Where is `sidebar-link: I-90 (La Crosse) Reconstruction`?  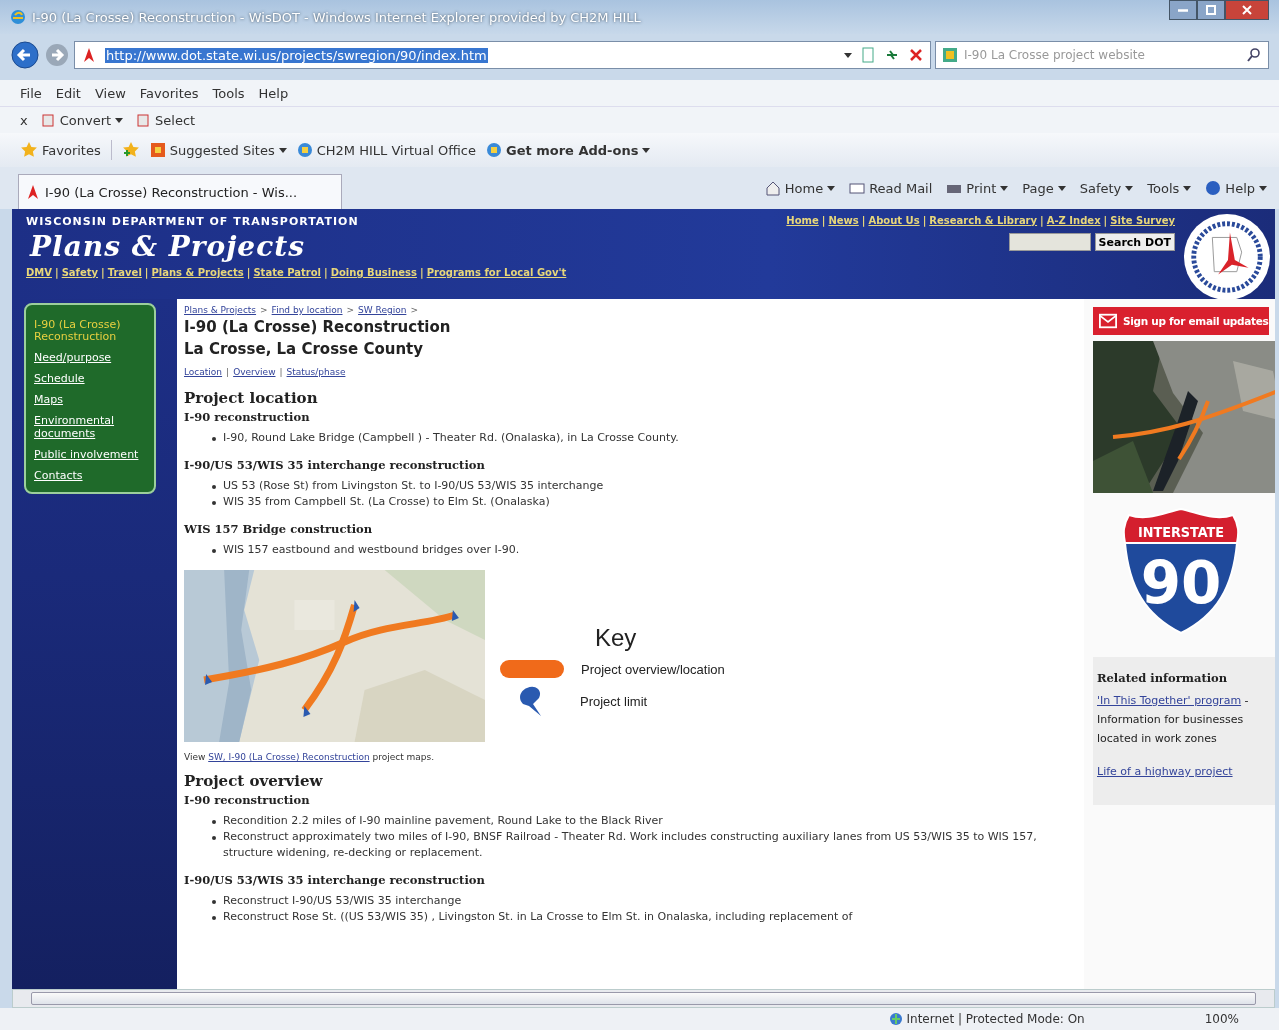
sidebar-link: I-90 (La Crosse) Reconstruction is located at coordinates (91, 331).